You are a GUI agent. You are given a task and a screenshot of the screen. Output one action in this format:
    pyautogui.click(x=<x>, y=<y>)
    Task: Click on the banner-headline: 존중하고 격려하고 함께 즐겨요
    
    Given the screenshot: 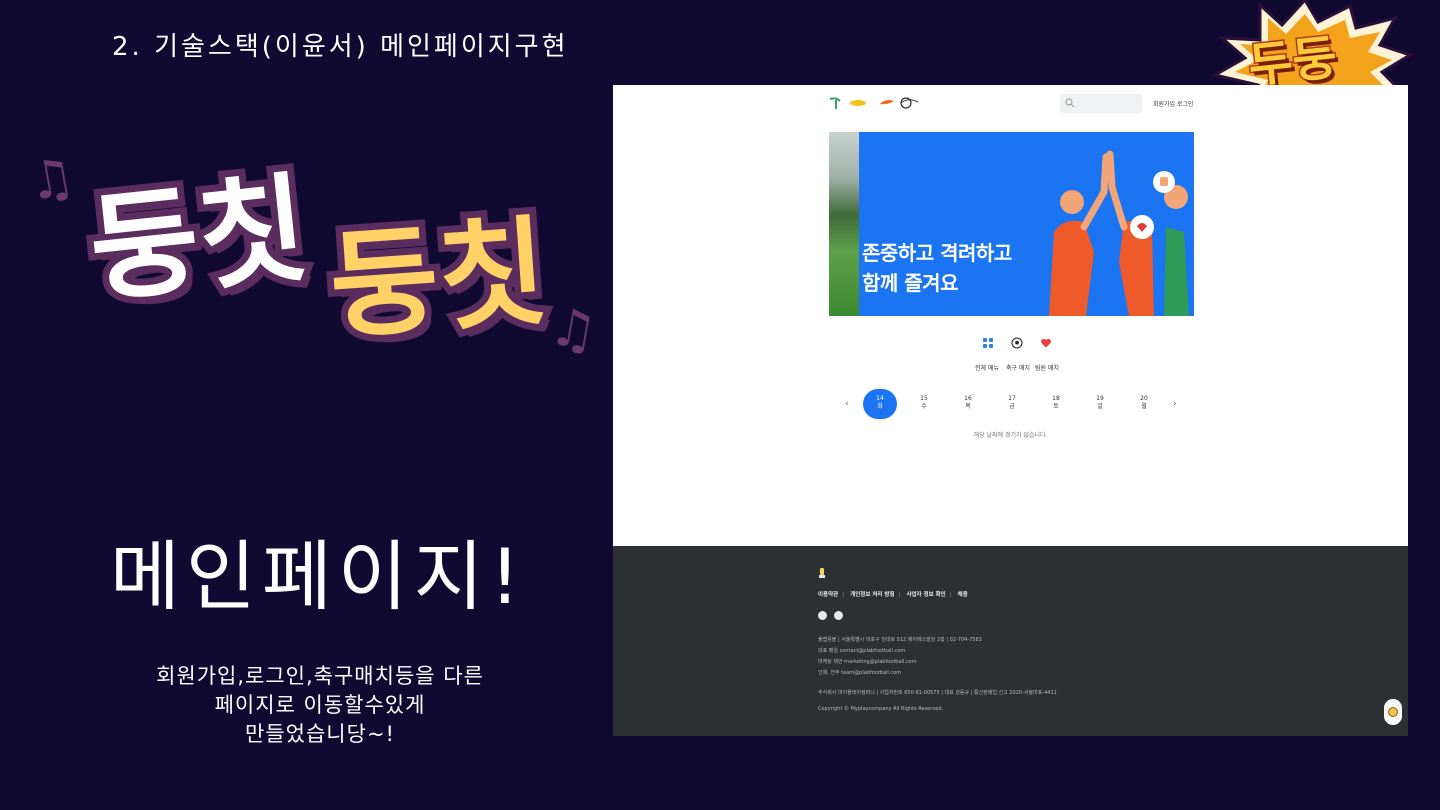 What is the action you would take?
    pyautogui.click(x=937, y=268)
    